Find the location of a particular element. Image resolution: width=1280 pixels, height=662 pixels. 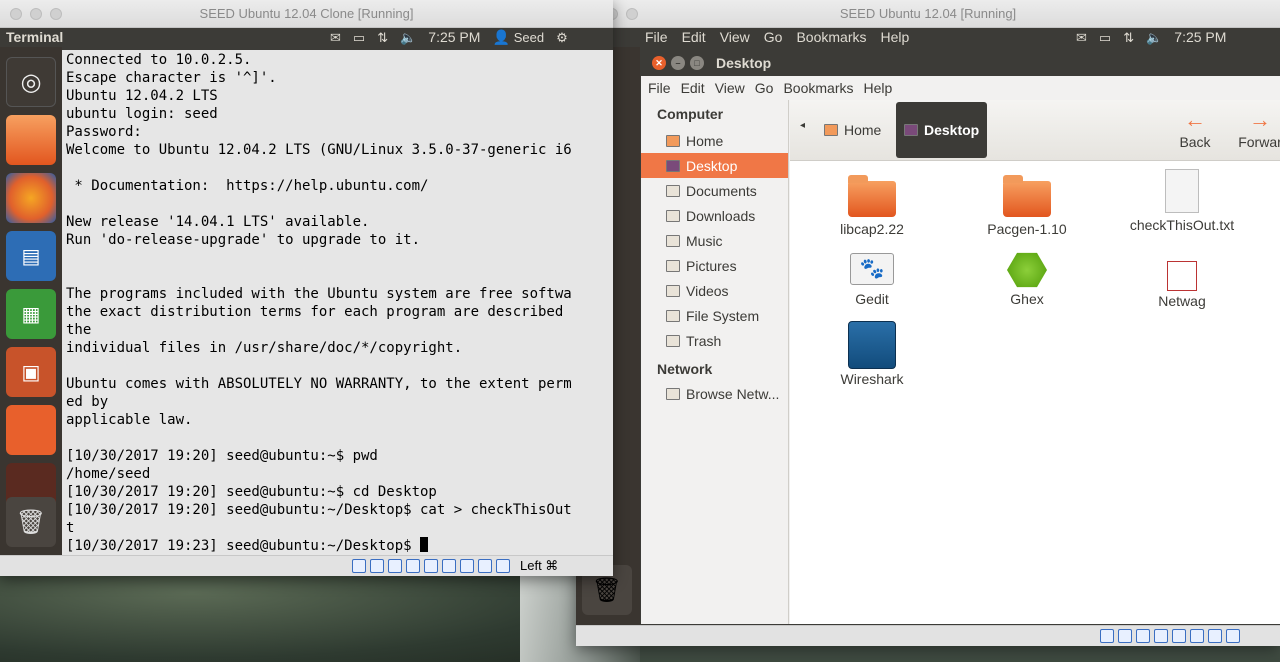

left-vm-title: SEED Ubuntu 12.04 Clone [Running] is located at coordinates (306, 13).